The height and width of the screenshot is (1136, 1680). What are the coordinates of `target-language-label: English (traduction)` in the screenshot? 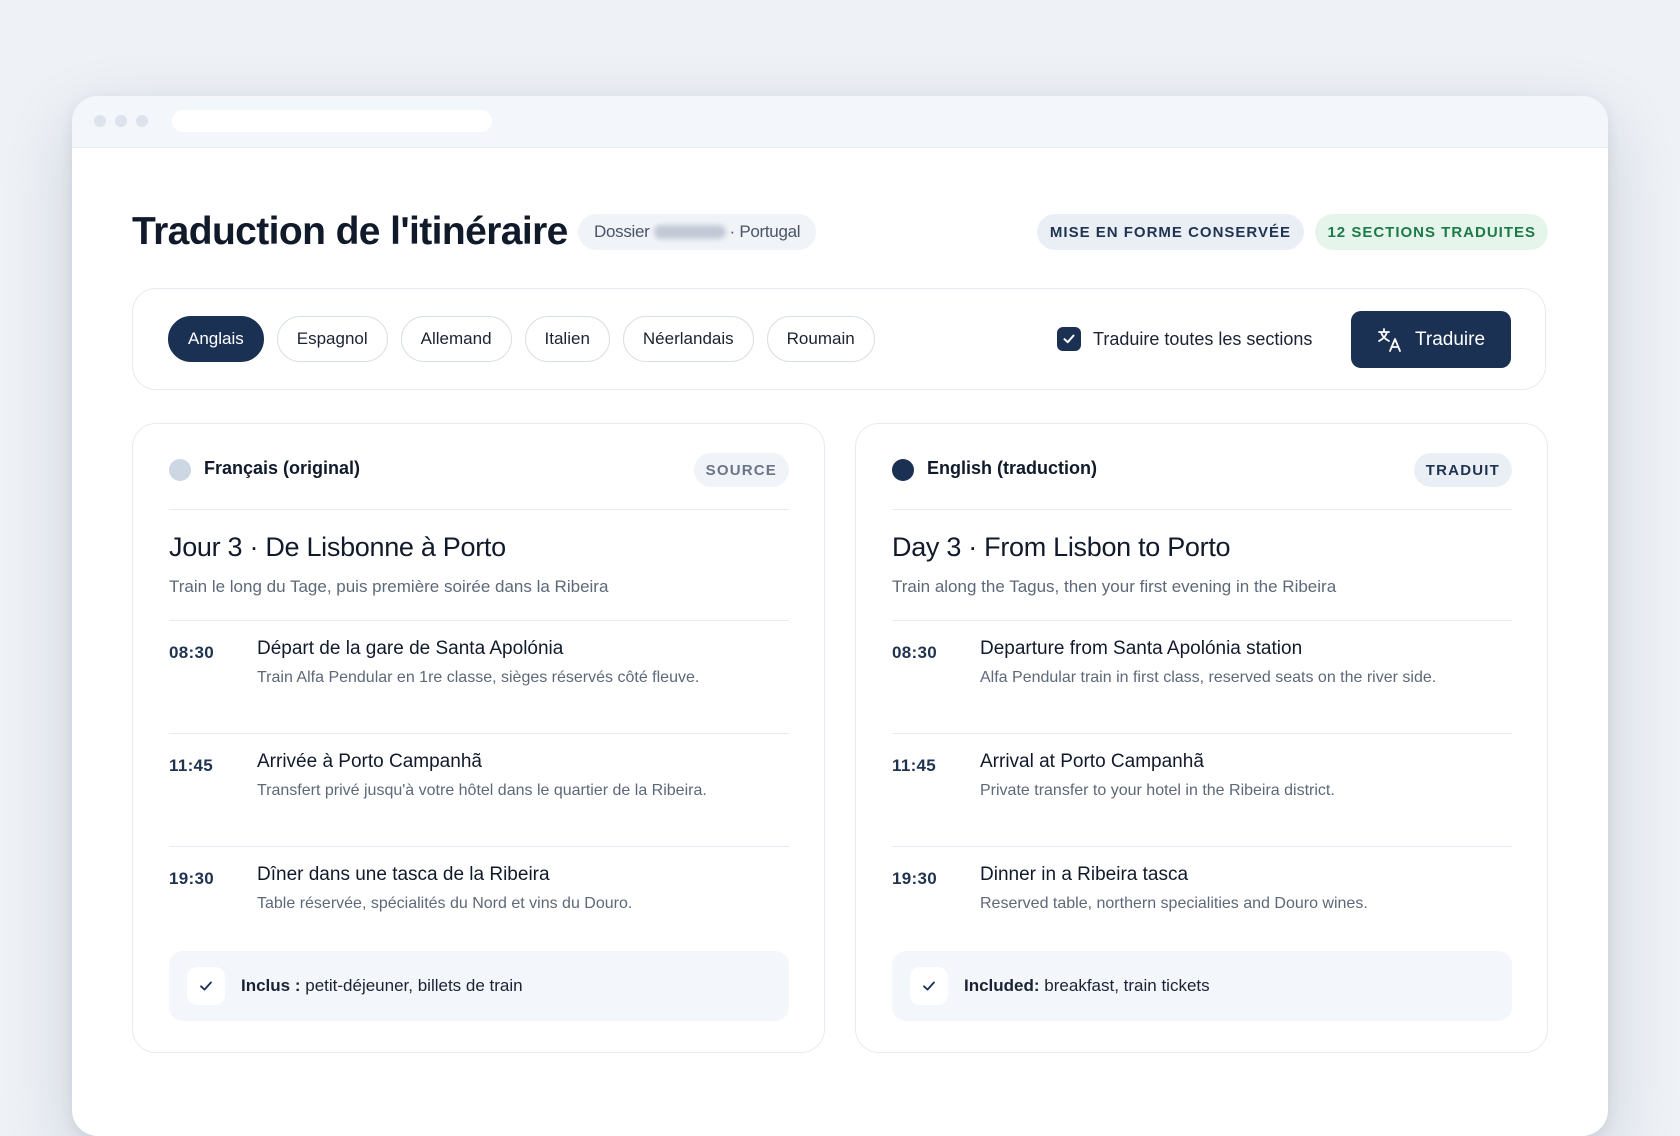 It's located at (1012, 468).